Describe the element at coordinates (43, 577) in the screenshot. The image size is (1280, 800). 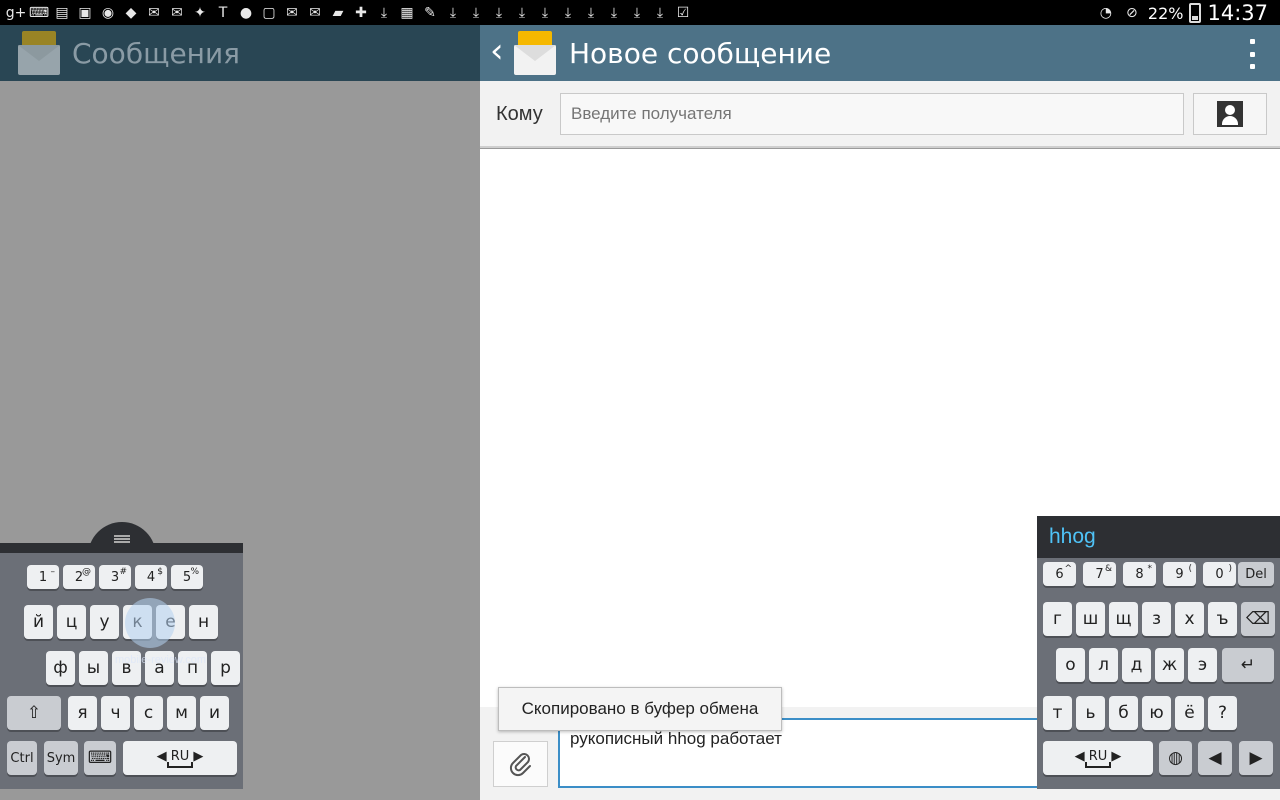
I see `key-1: 1–` at that location.